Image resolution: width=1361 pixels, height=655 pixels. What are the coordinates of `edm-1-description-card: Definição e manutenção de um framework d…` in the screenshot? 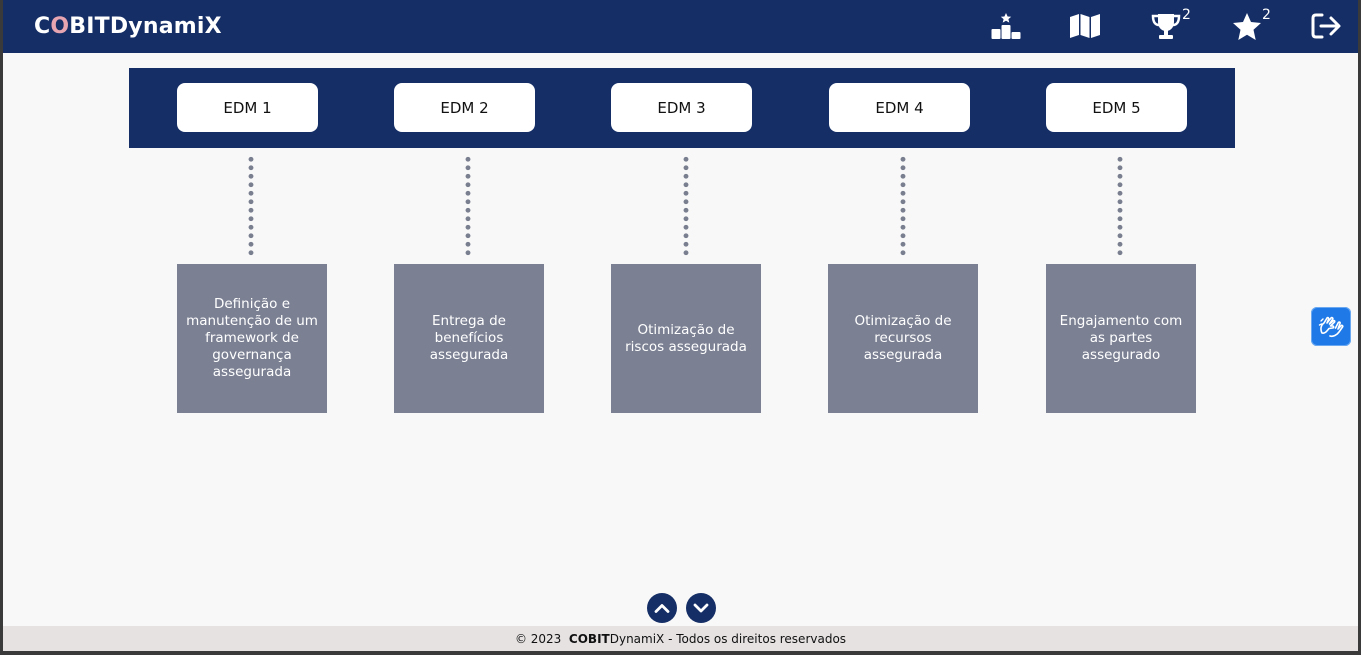 It's located at (252, 338).